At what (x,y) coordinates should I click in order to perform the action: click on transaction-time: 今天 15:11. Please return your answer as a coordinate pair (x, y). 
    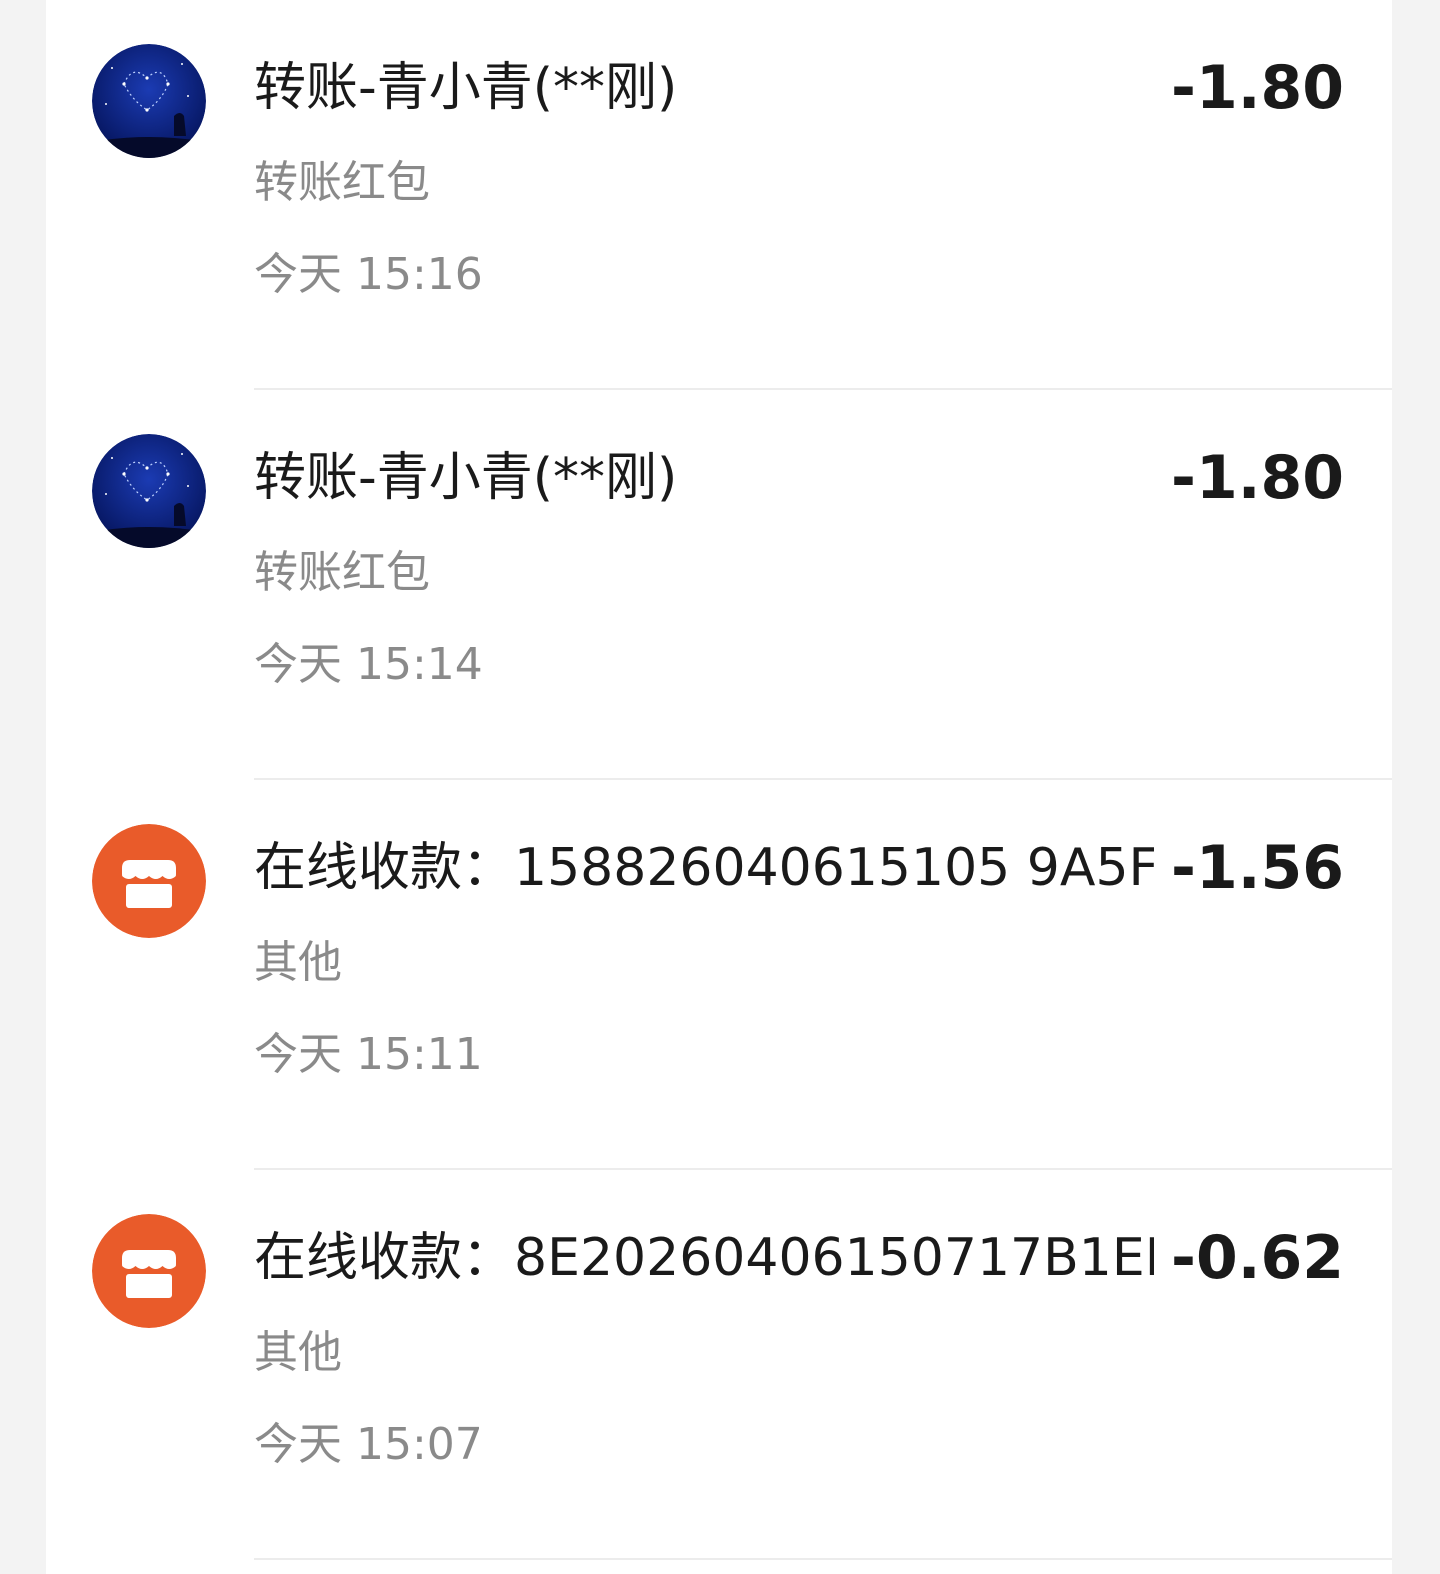
    Looking at the image, I should click on (368, 1054).